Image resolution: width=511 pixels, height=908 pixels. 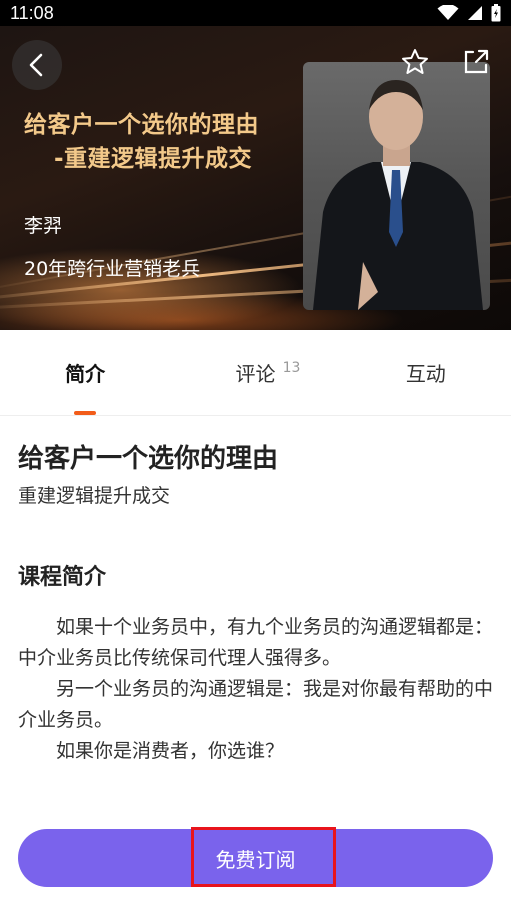 I want to click on status-time: 11:08, so click(x=32, y=12).